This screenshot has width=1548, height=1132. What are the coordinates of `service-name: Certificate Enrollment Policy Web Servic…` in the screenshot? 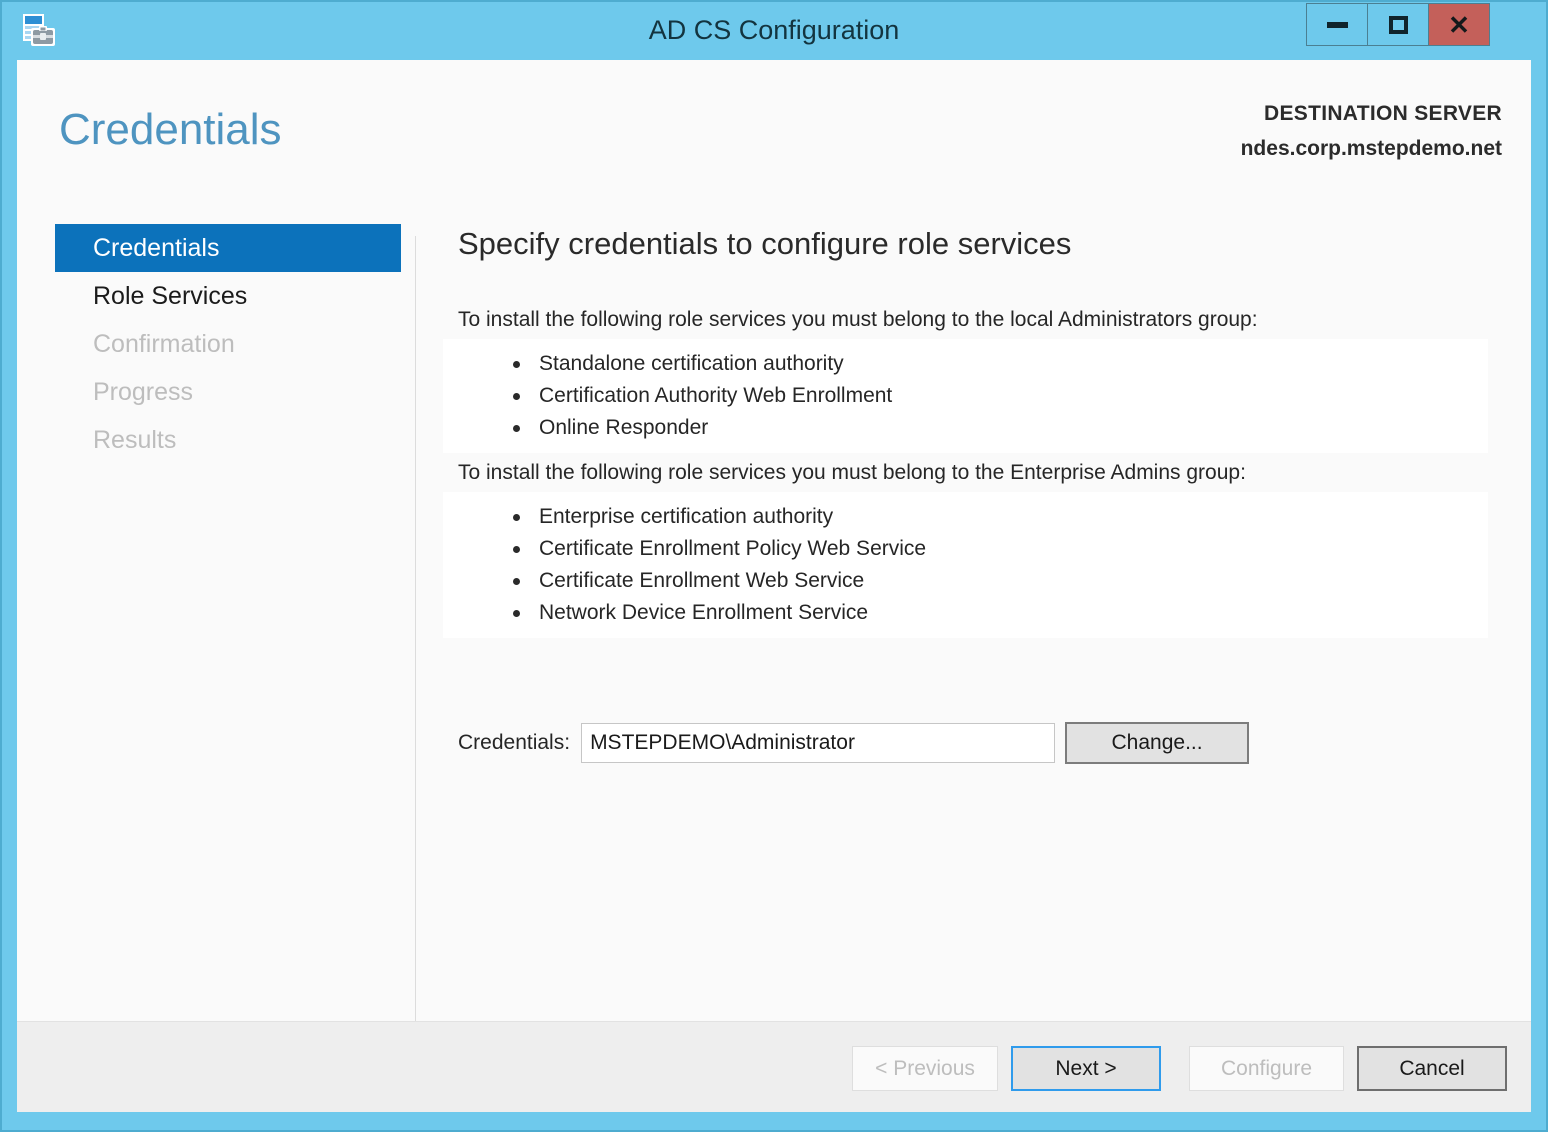 It's located at (733, 548).